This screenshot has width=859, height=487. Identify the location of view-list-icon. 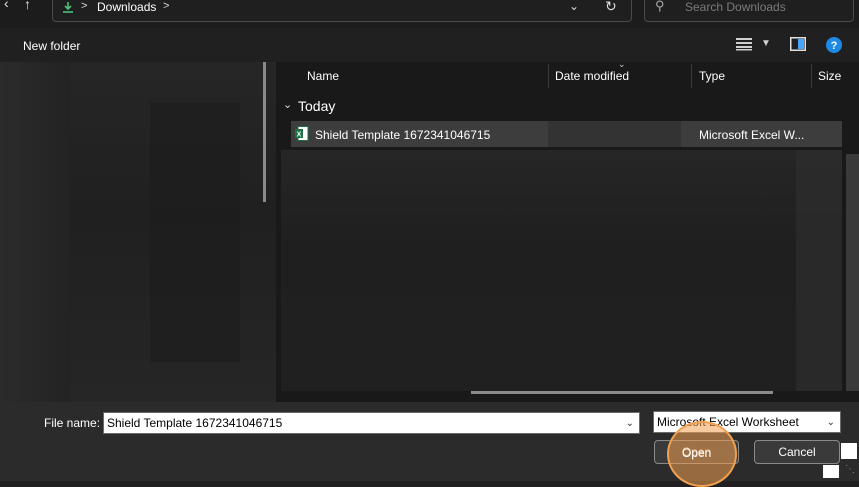
(744, 45).